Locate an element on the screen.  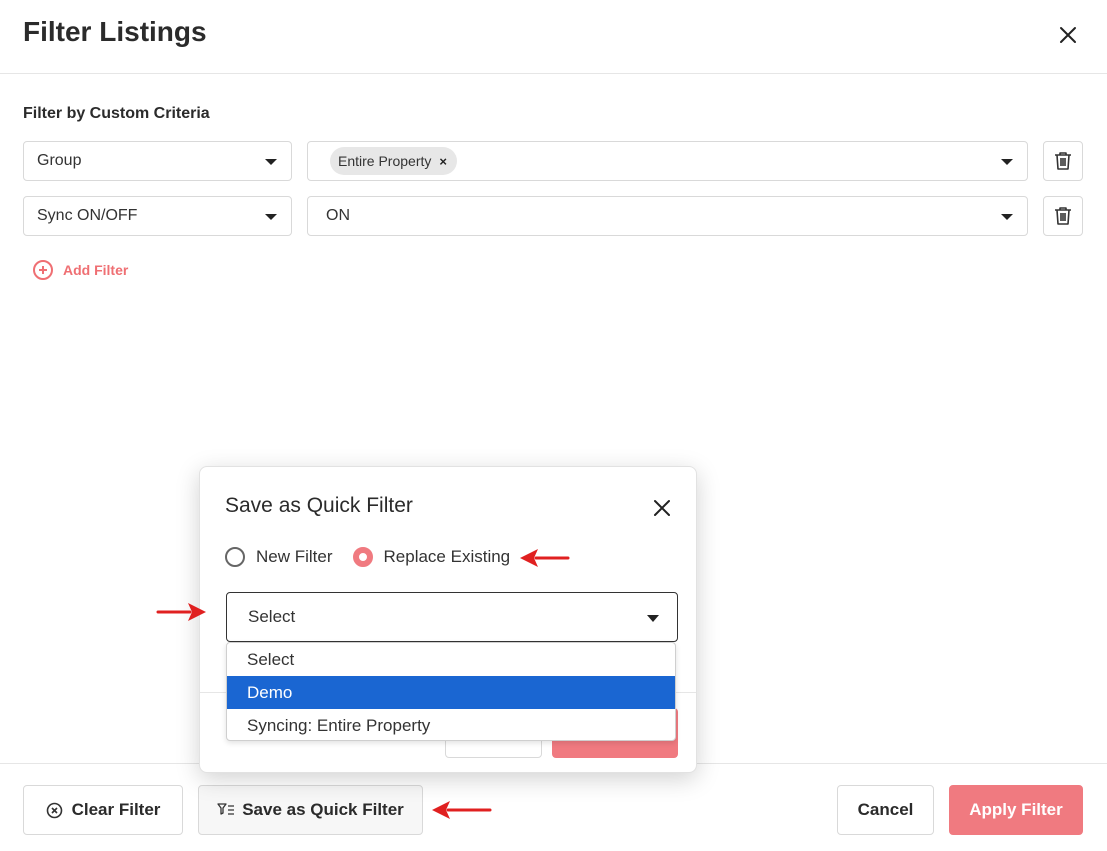
value-select-sync: ON is located at coordinates (667, 216).